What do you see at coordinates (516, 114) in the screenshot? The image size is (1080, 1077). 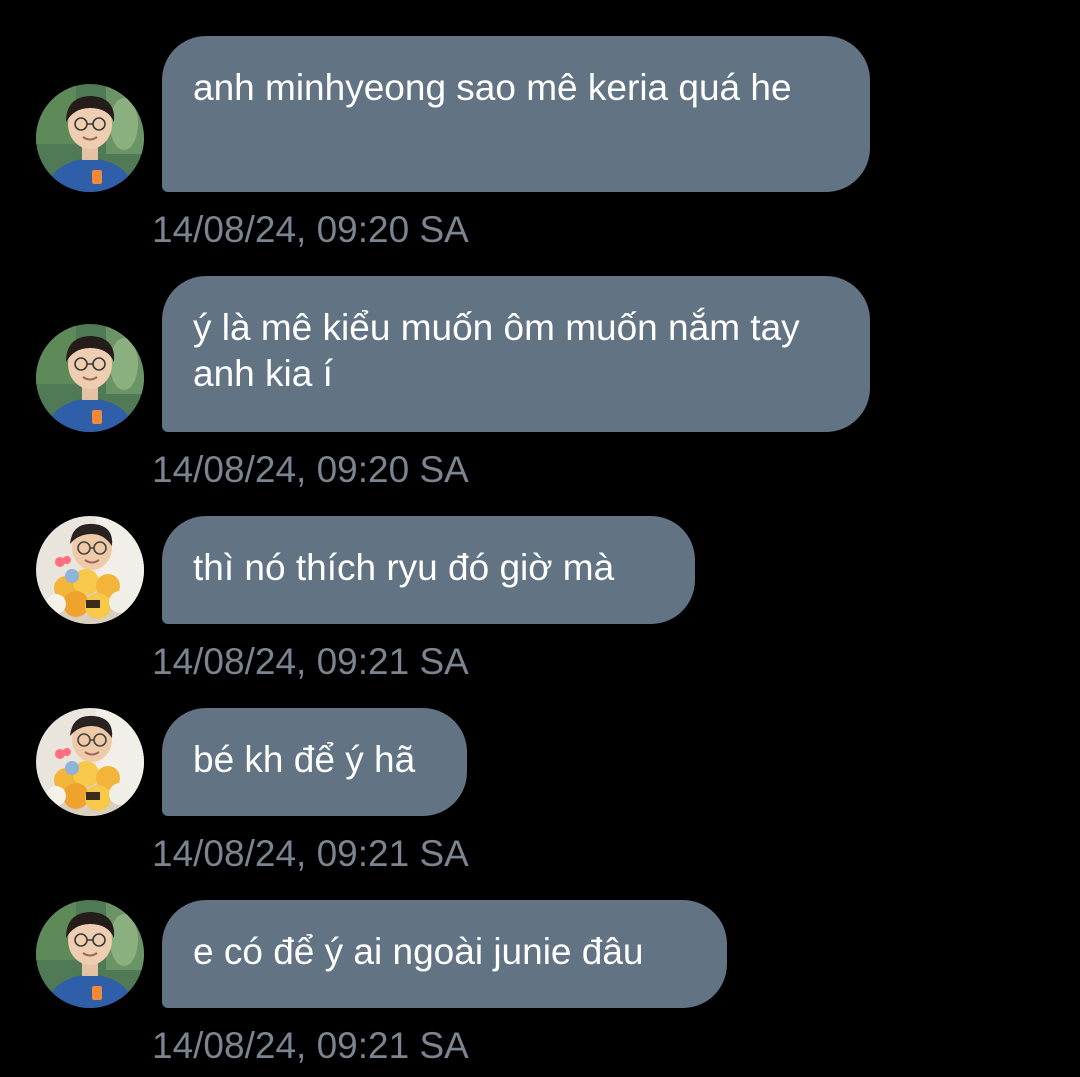 I see `message-bubble: anh minhyeong sao mê keria quá he` at bounding box center [516, 114].